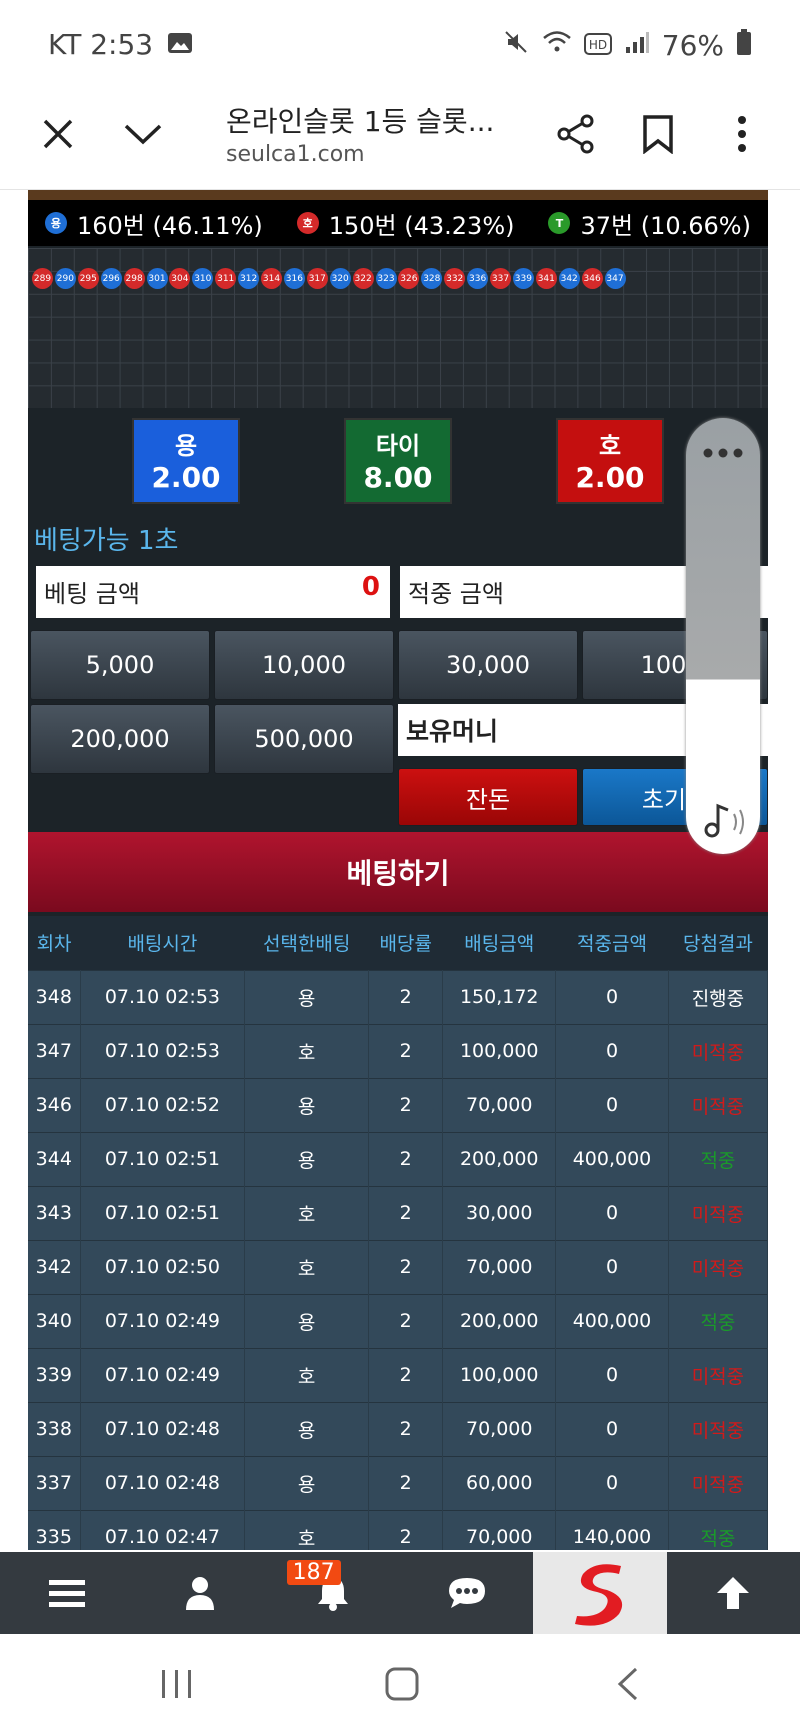  What do you see at coordinates (54, 1212) in the screenshot?
I see `table-cell: 343` at bounding box center [54, 1212].